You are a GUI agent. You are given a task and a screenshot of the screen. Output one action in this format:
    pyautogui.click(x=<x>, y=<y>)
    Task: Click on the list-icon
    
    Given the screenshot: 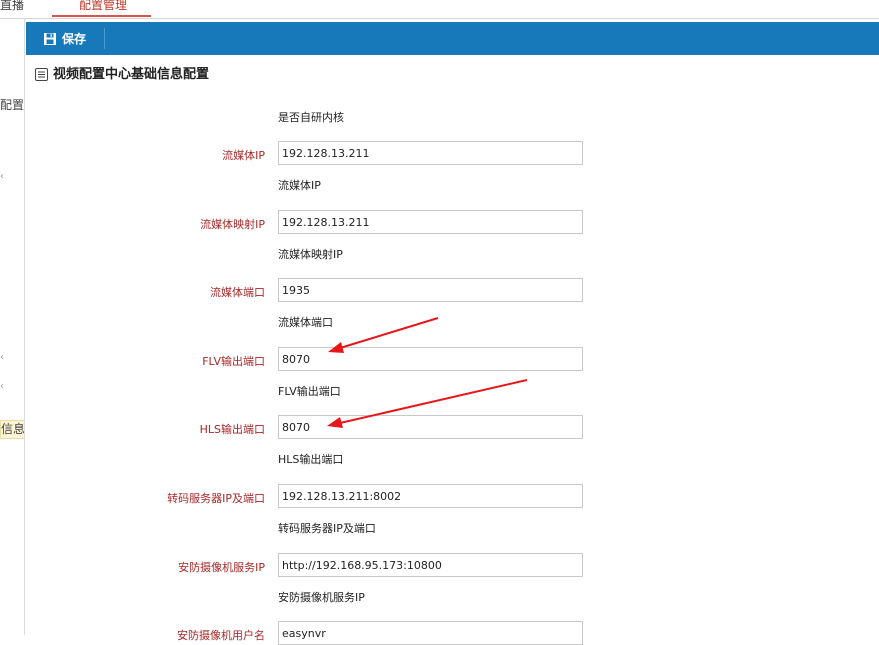 What is the action you would take?
    pyautogui.click(x=41, y=74)
    